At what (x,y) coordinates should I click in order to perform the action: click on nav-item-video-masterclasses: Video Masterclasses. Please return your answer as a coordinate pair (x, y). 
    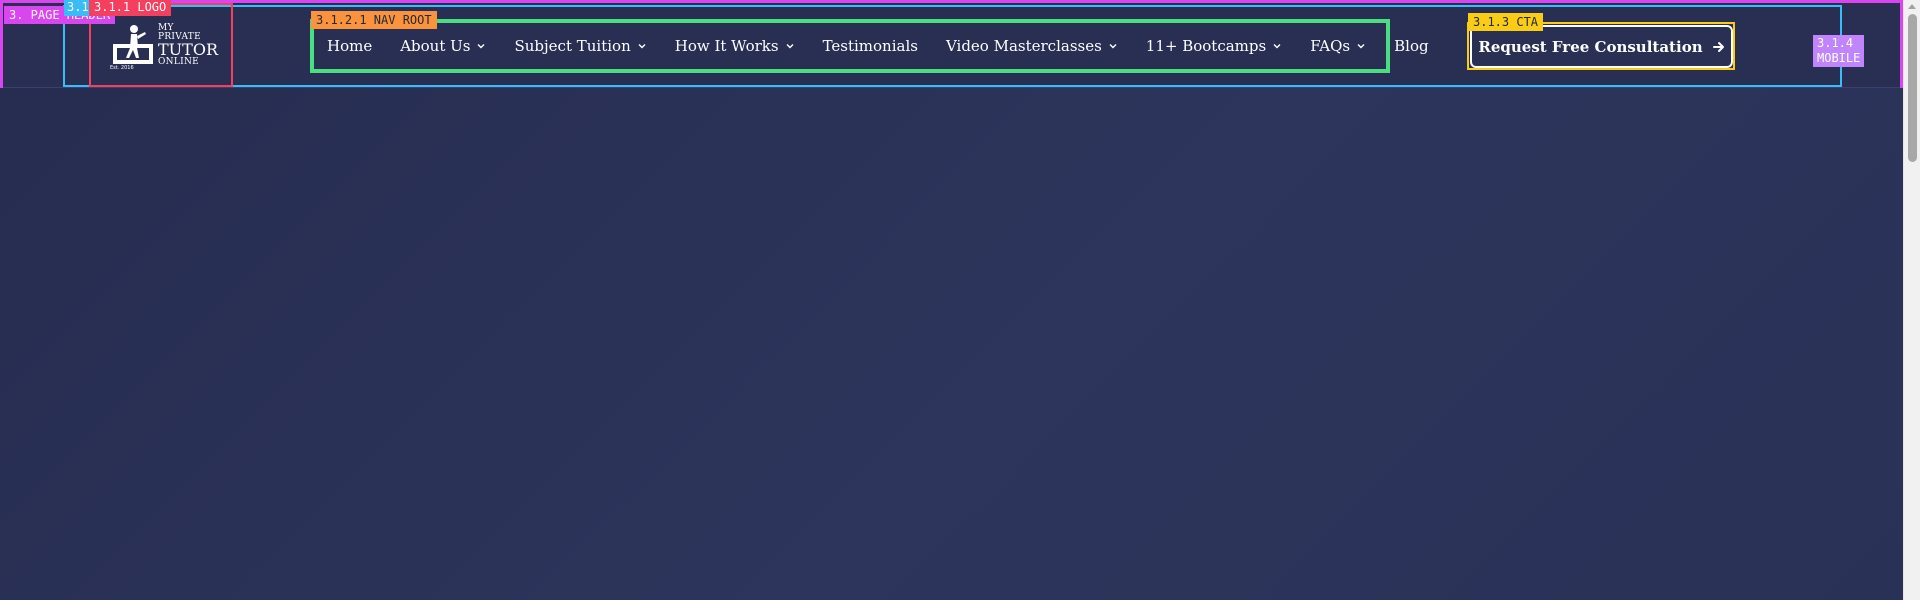
    Looking at the image, I should click on (1032, 46).